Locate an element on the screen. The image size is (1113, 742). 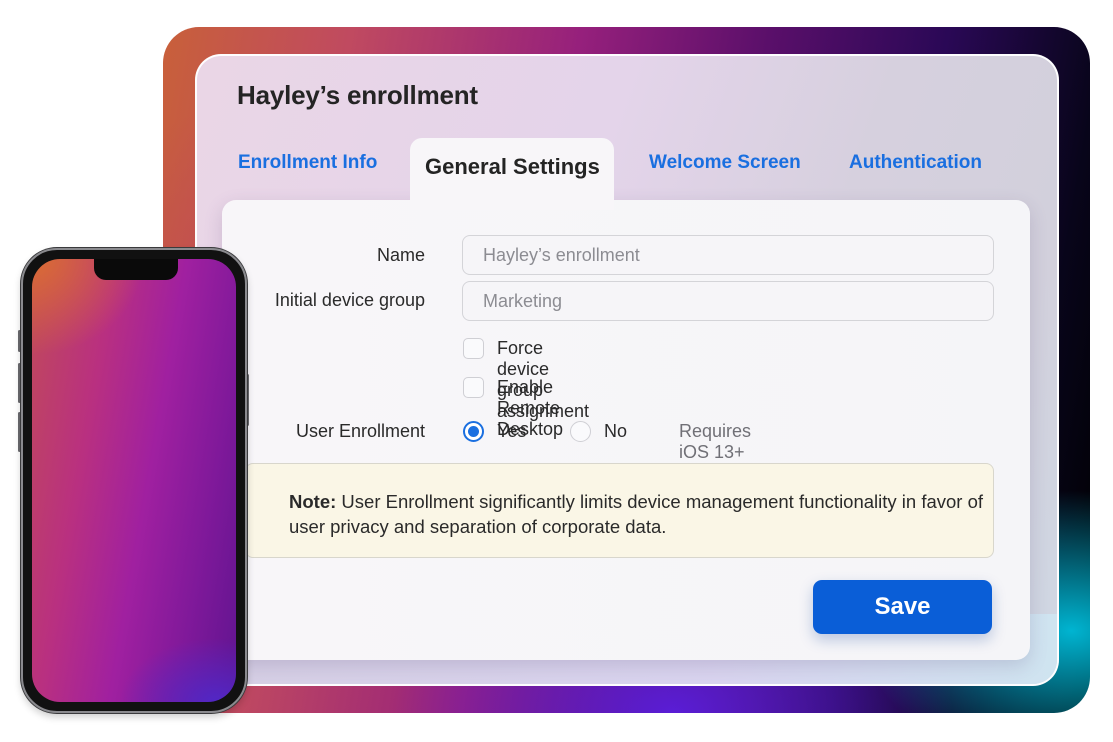
phone-notch is located at coordinates (136, 269).